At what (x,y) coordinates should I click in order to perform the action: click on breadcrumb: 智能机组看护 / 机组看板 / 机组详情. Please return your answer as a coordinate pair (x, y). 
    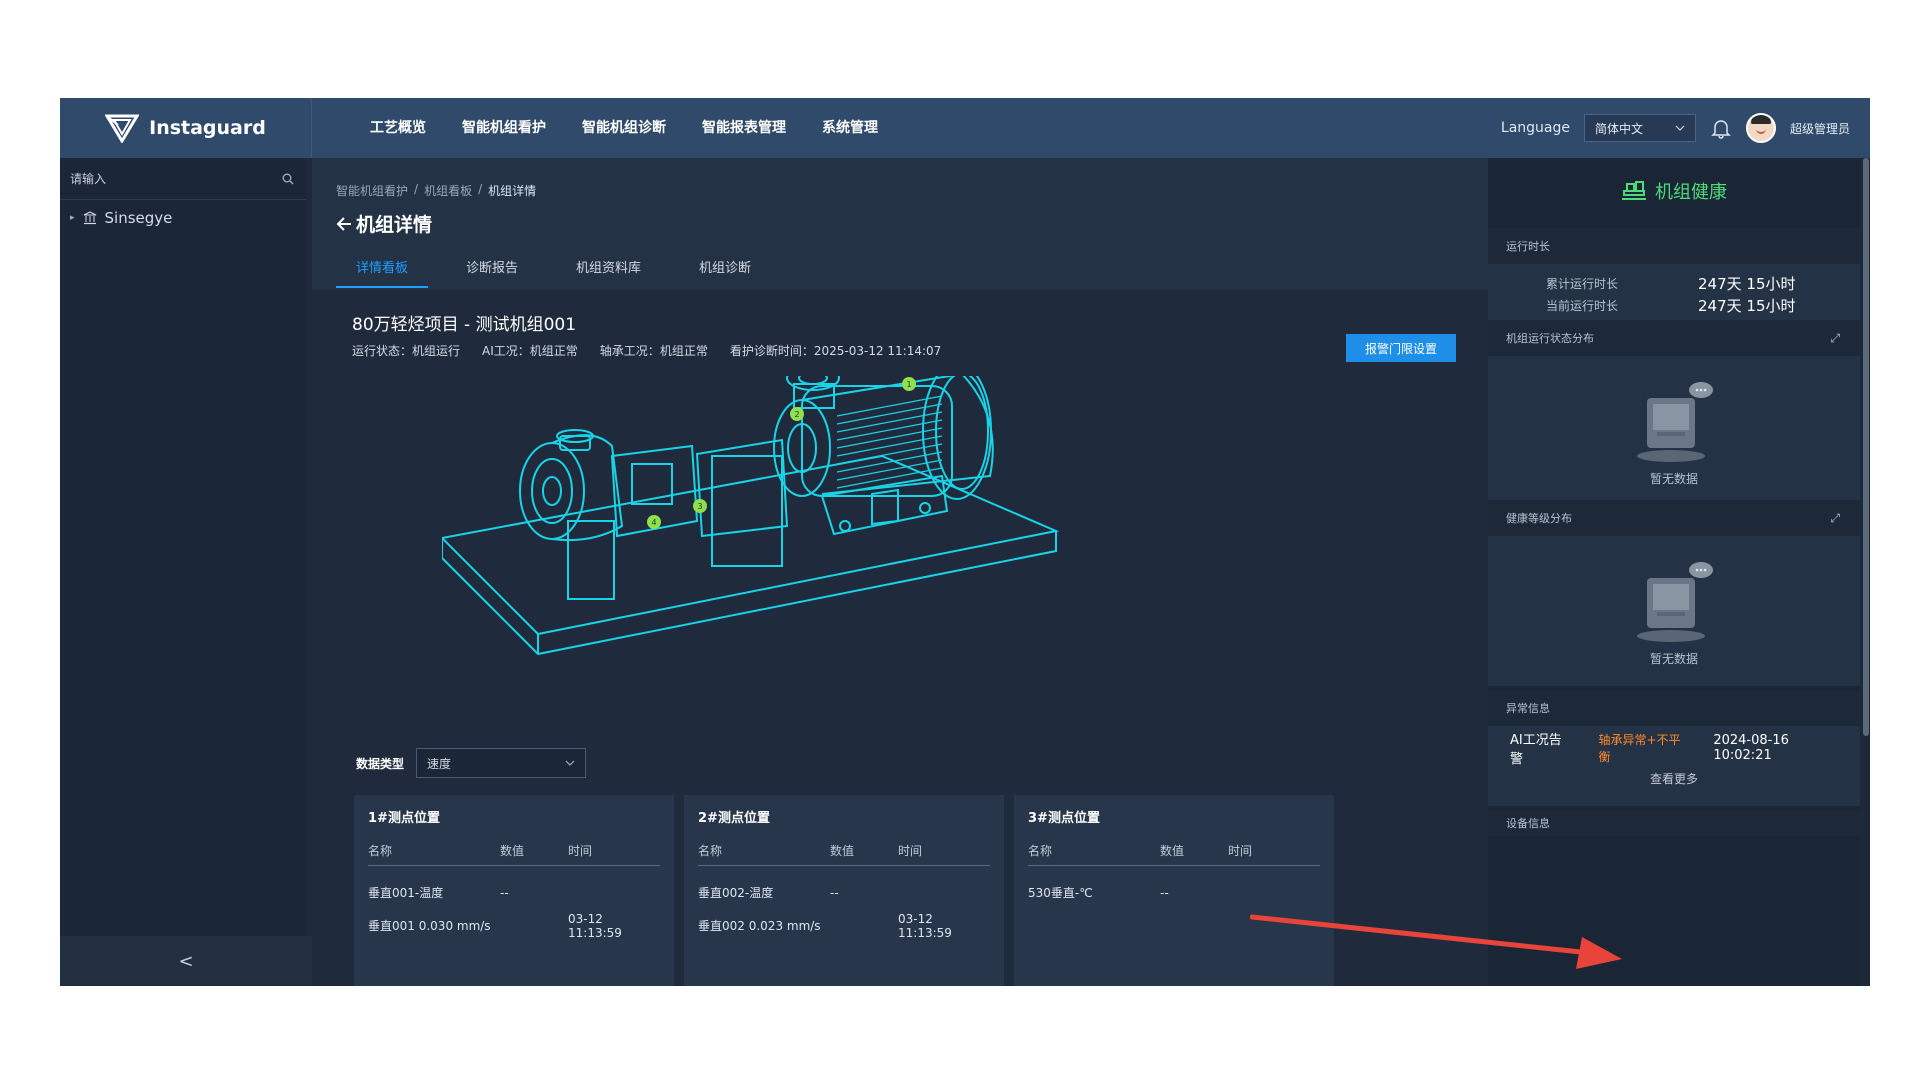
    Looking at the image, I should click on (436, 190).